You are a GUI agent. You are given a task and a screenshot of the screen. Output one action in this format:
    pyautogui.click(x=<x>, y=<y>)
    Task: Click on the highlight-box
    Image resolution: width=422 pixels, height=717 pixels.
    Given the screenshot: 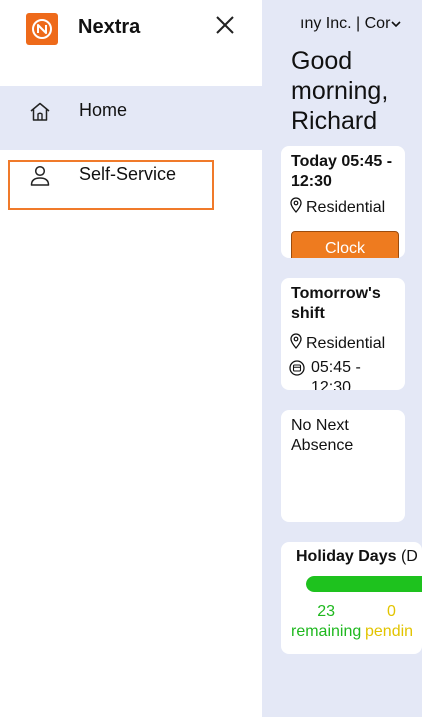 What is the action you would take?
    pyautogui.click(x=111, y=185)
    